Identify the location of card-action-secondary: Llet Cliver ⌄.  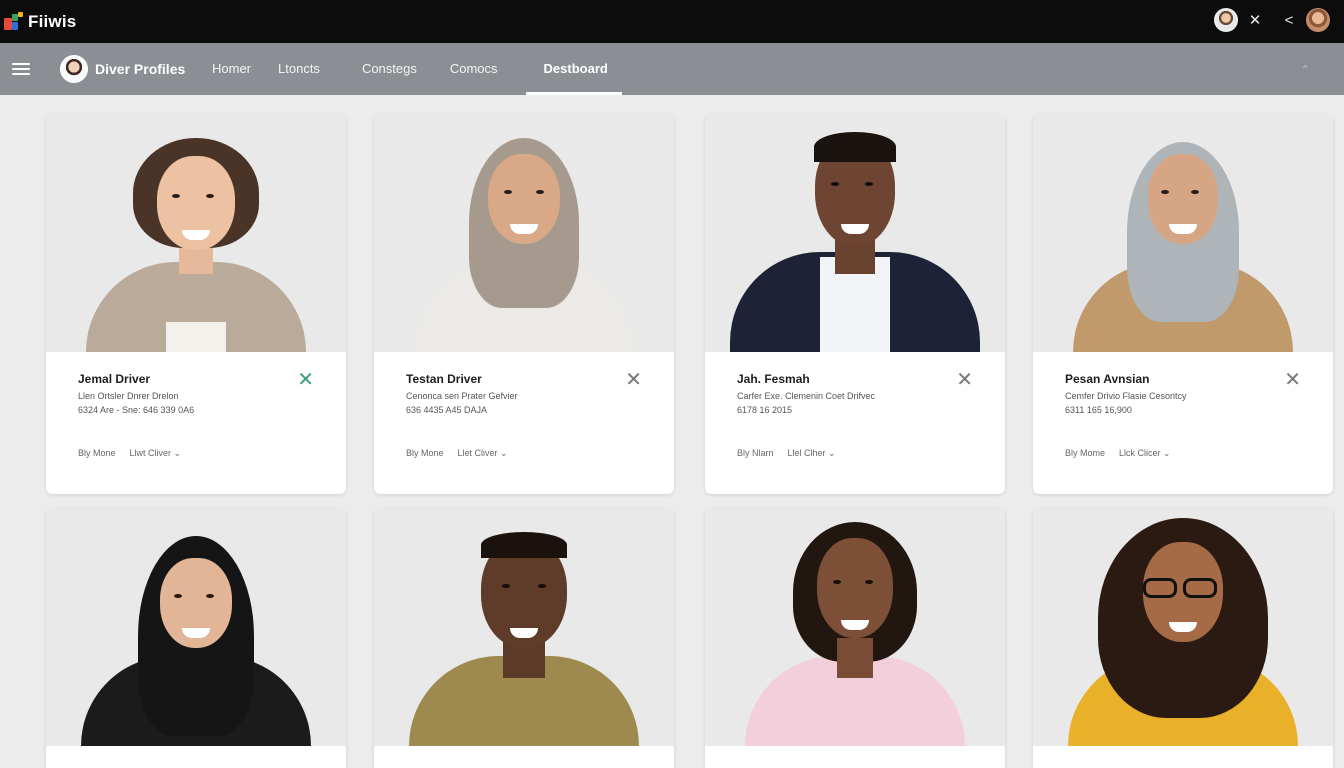
(483, 453).